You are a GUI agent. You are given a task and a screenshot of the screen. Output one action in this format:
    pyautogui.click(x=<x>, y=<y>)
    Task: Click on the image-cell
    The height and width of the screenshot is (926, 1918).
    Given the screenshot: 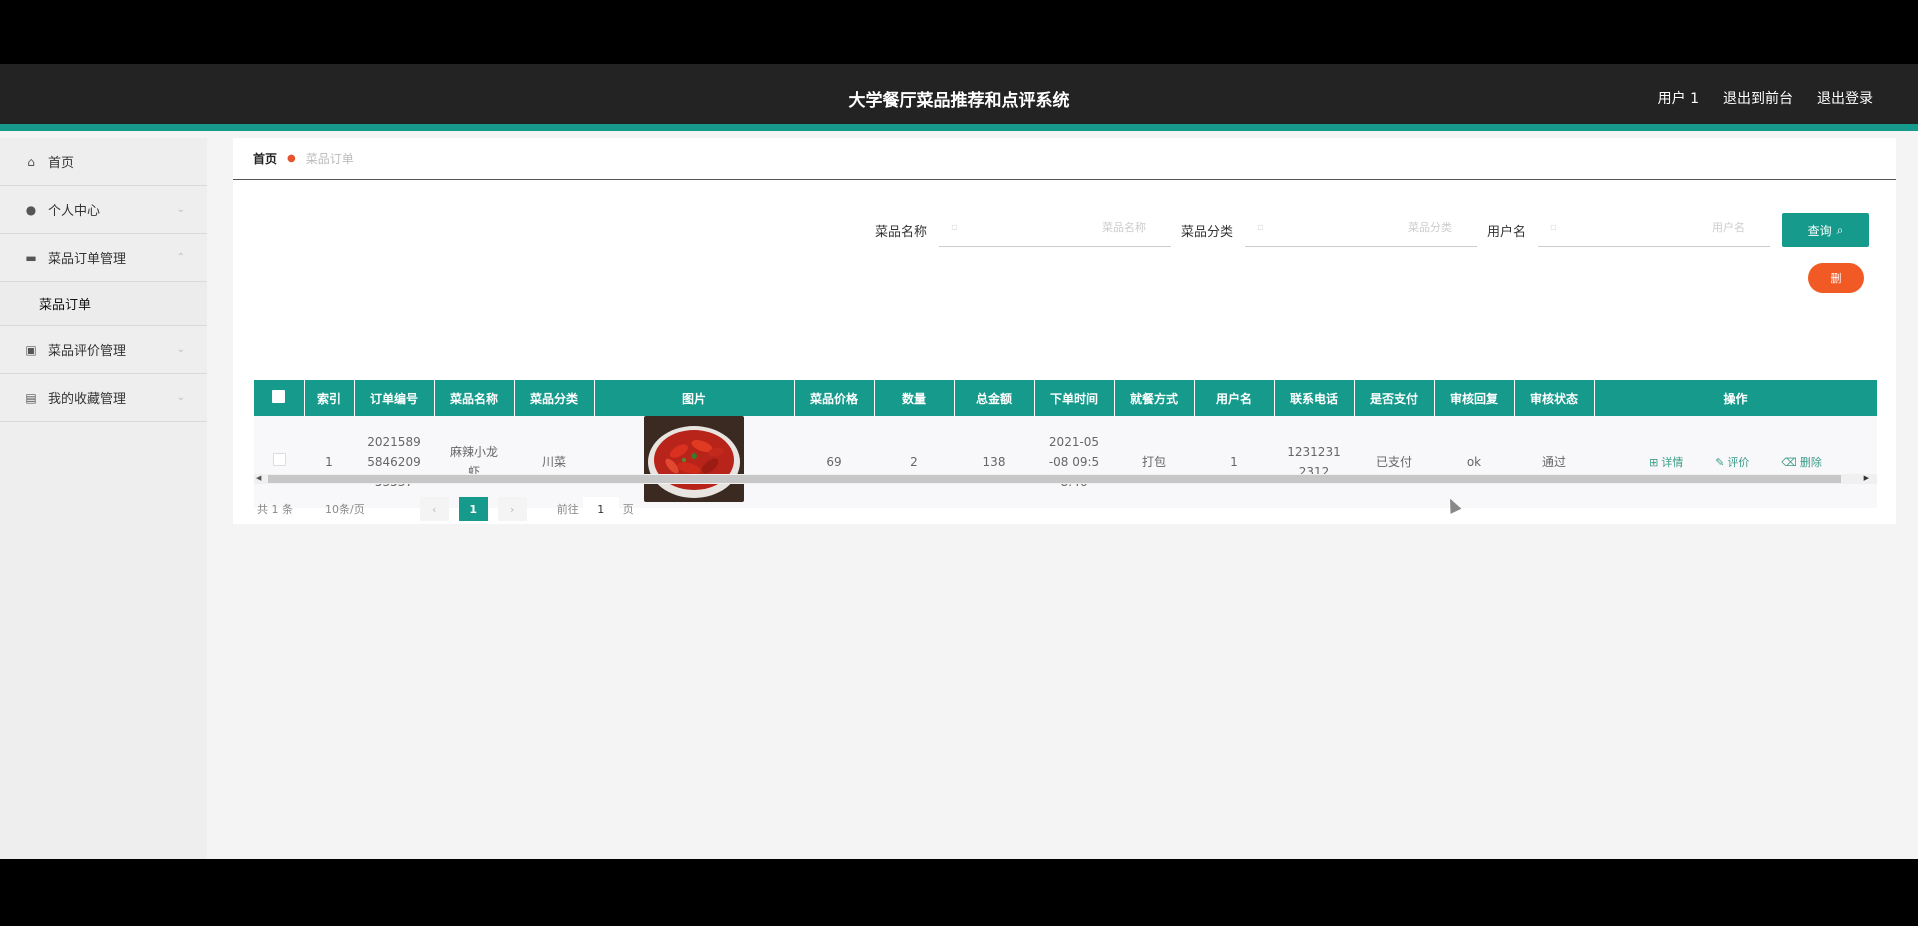 What is the action you would take?
    pyautogui.click(x=694, y=462)
    